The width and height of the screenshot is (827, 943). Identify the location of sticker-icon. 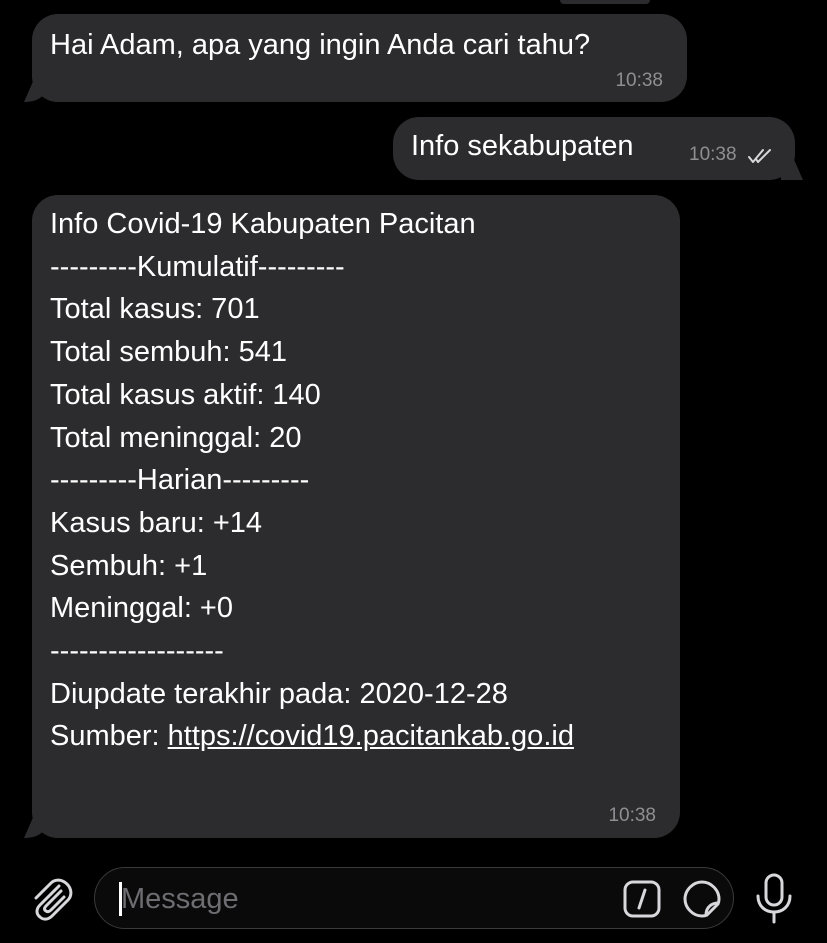
(702, 901).